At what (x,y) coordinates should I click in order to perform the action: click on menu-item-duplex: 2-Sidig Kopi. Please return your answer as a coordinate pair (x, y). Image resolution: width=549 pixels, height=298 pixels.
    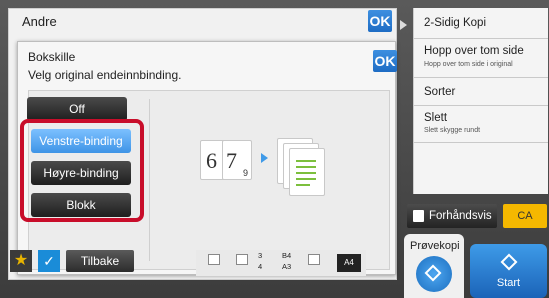
    Looking at the image, I should click on (481, 23).